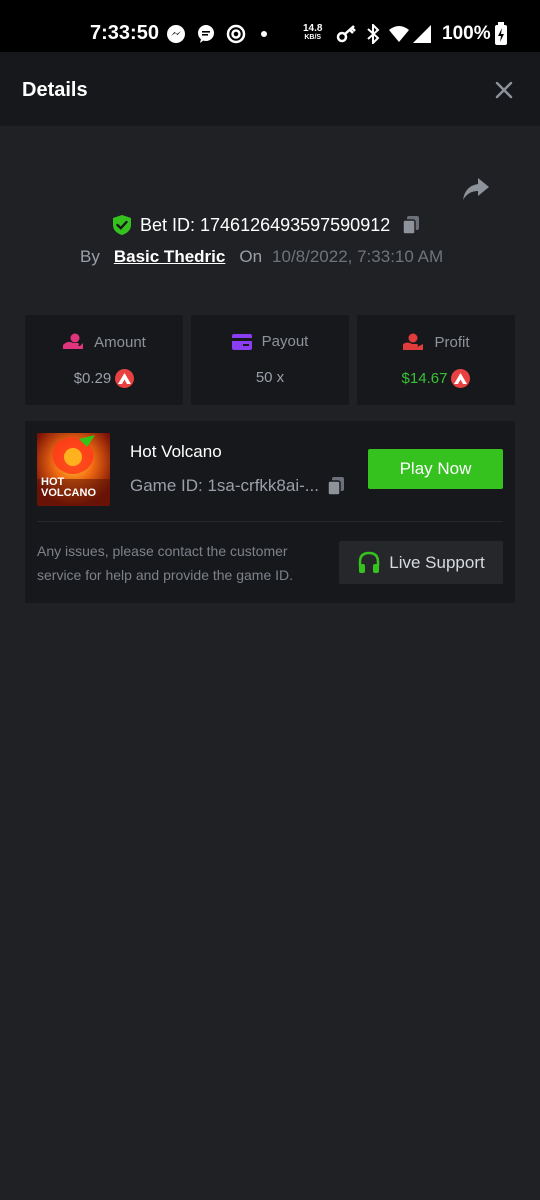 The image size is (540, 1200). What do you see at coordinates (170, 257) in the screenshot?
I see `user-link: Basic Thedric` at bounding box center [170, 257].